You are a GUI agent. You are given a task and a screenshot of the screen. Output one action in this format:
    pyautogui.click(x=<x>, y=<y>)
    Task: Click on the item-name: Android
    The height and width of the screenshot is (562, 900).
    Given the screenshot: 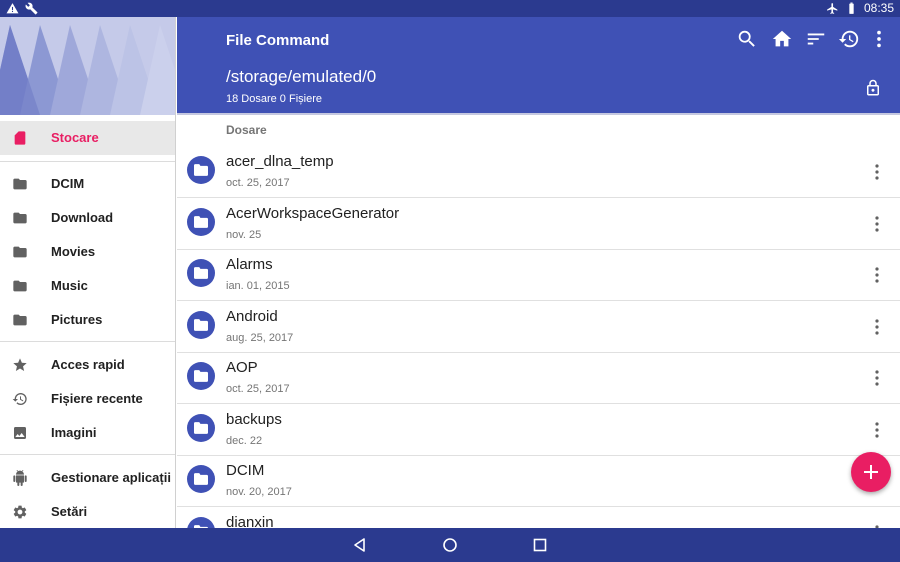 What is the action you would take?
    pyautogui.click(x=252, y=316)
    